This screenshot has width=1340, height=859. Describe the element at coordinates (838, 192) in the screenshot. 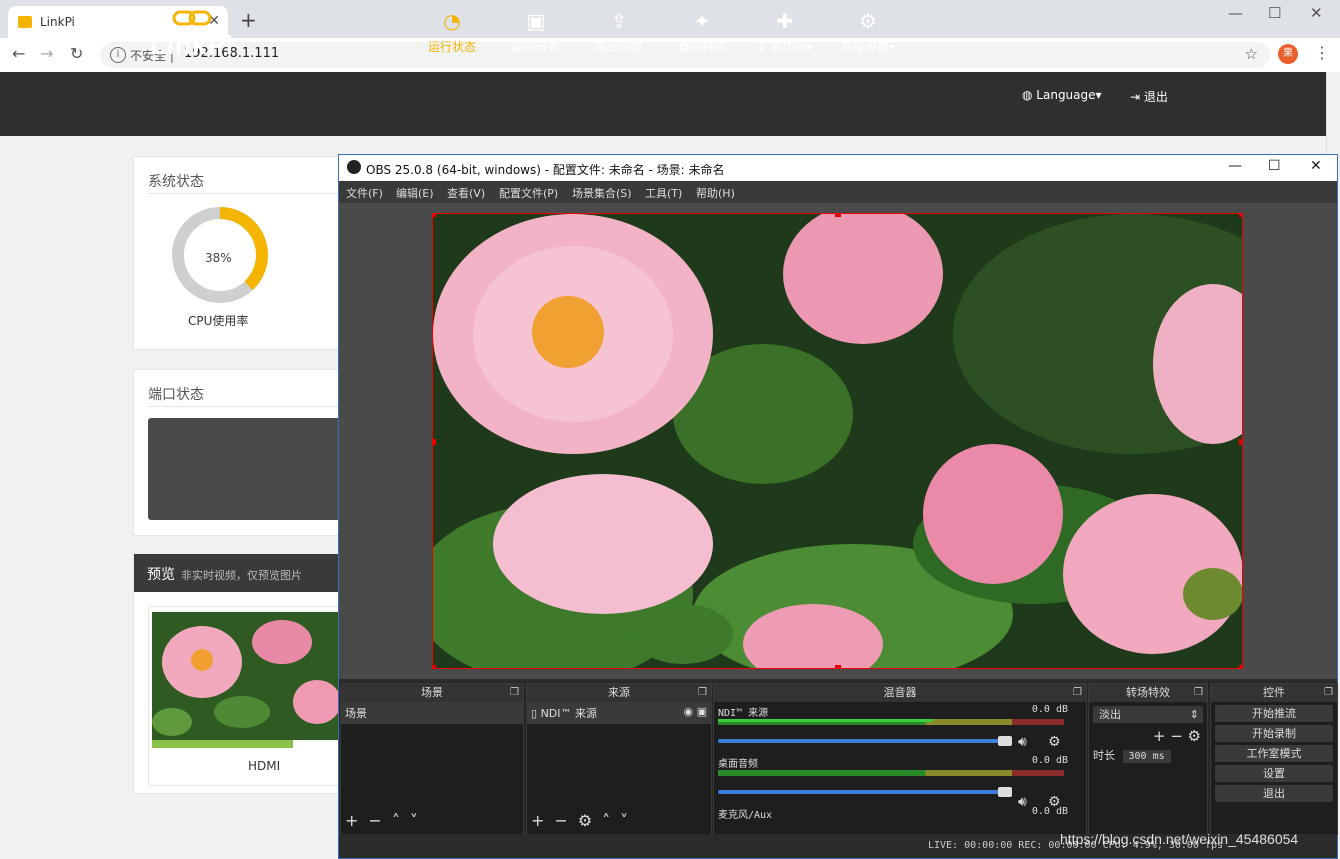

I see `obs-menubar` at that location.